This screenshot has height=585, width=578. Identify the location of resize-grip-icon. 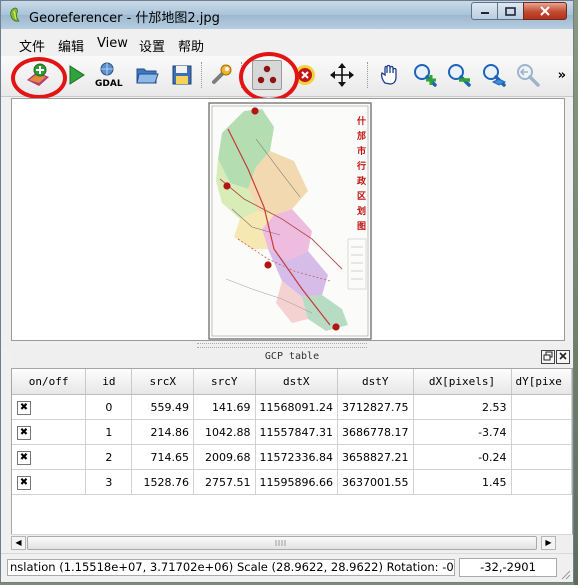
(565, 574).